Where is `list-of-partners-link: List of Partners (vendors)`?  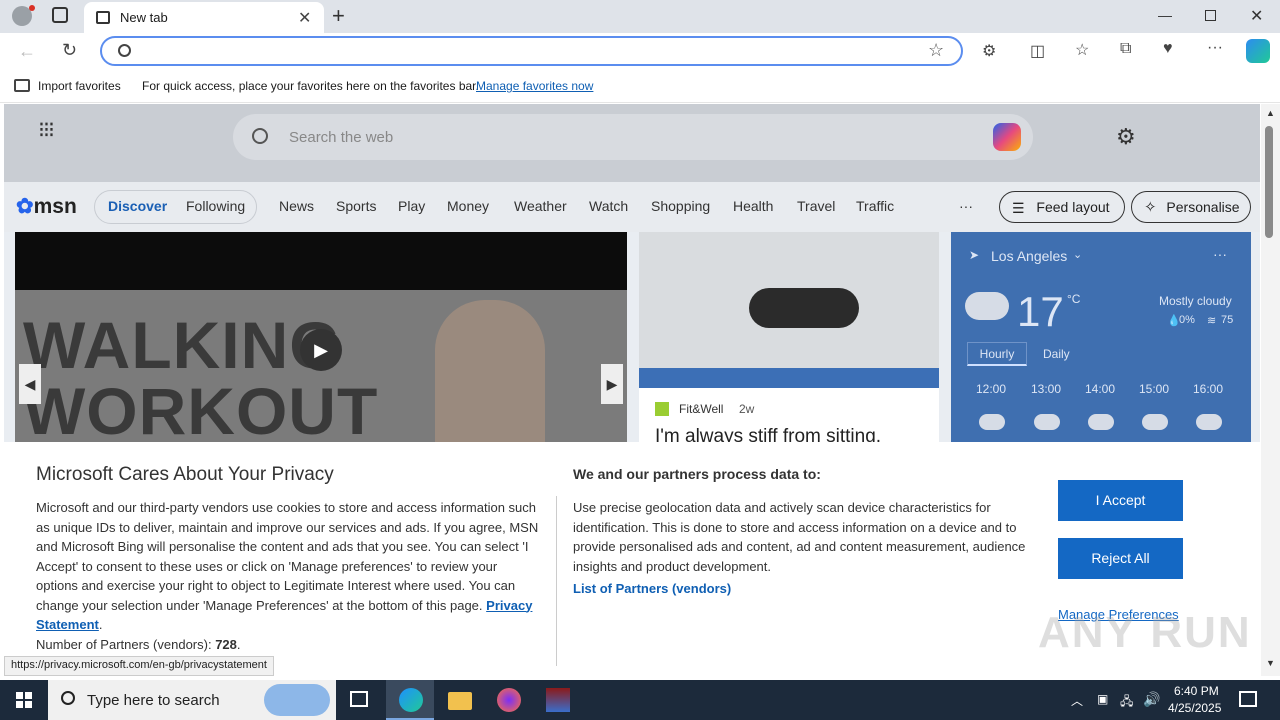 list-of-partners-link: List of Partners (vendors) is located at coordinates (652, 588).